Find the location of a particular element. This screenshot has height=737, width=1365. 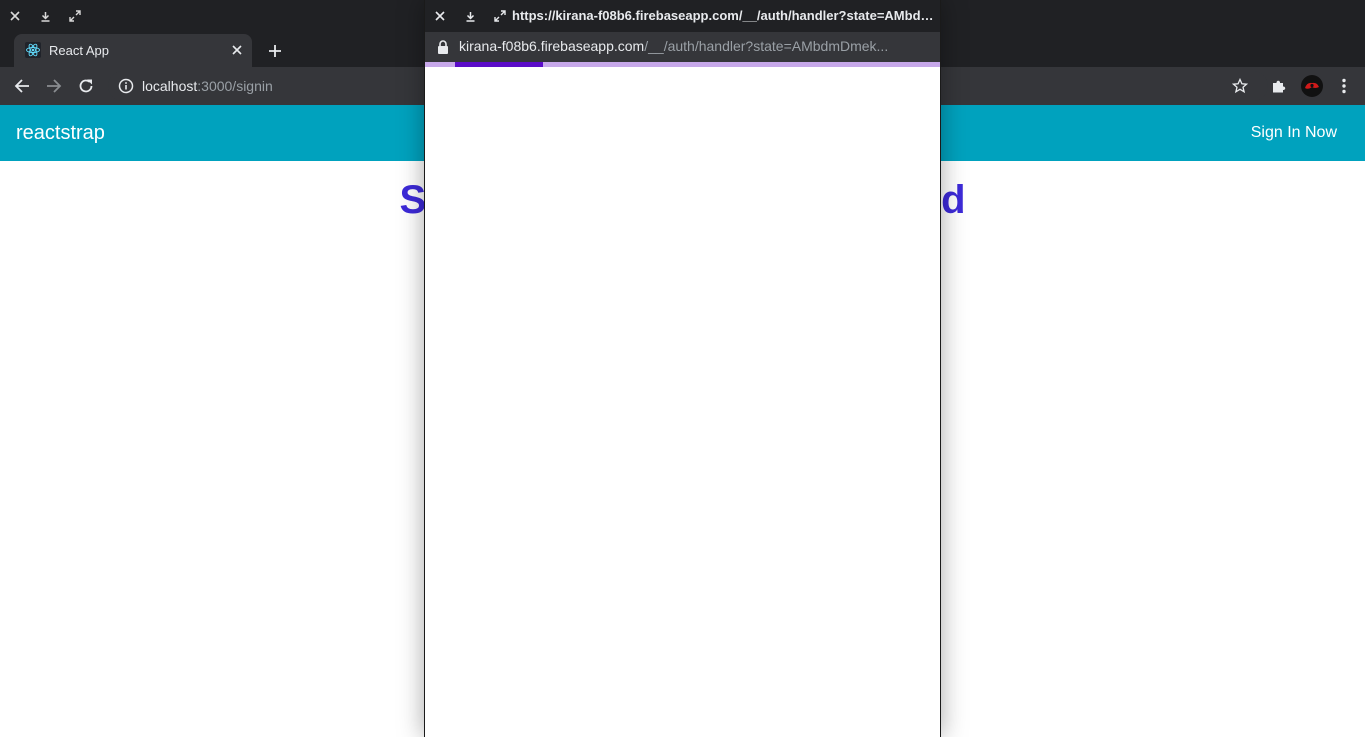

address-text: localhost:3000/signin is located at coordinates (207, 86).